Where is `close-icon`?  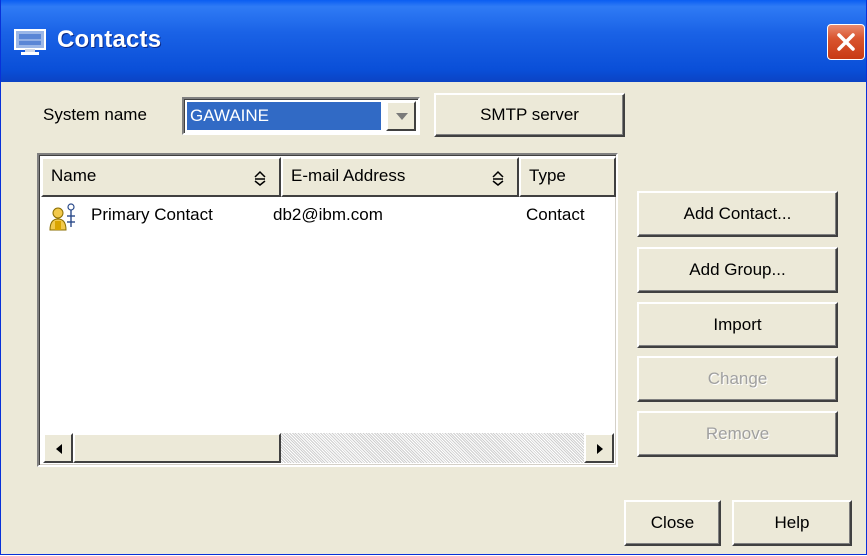 close-icon is located at coordinates (846, 42).